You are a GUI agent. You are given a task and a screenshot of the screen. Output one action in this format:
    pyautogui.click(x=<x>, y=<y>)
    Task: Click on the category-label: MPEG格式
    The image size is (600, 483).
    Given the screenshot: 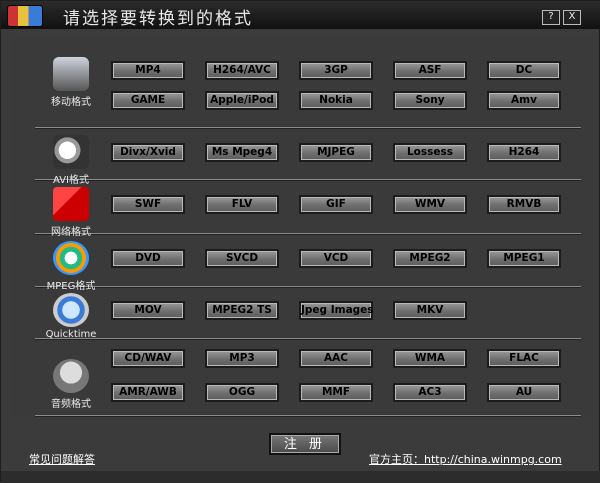 What is the action you would take?
    pyautogui.click(x=71, y=286)
    